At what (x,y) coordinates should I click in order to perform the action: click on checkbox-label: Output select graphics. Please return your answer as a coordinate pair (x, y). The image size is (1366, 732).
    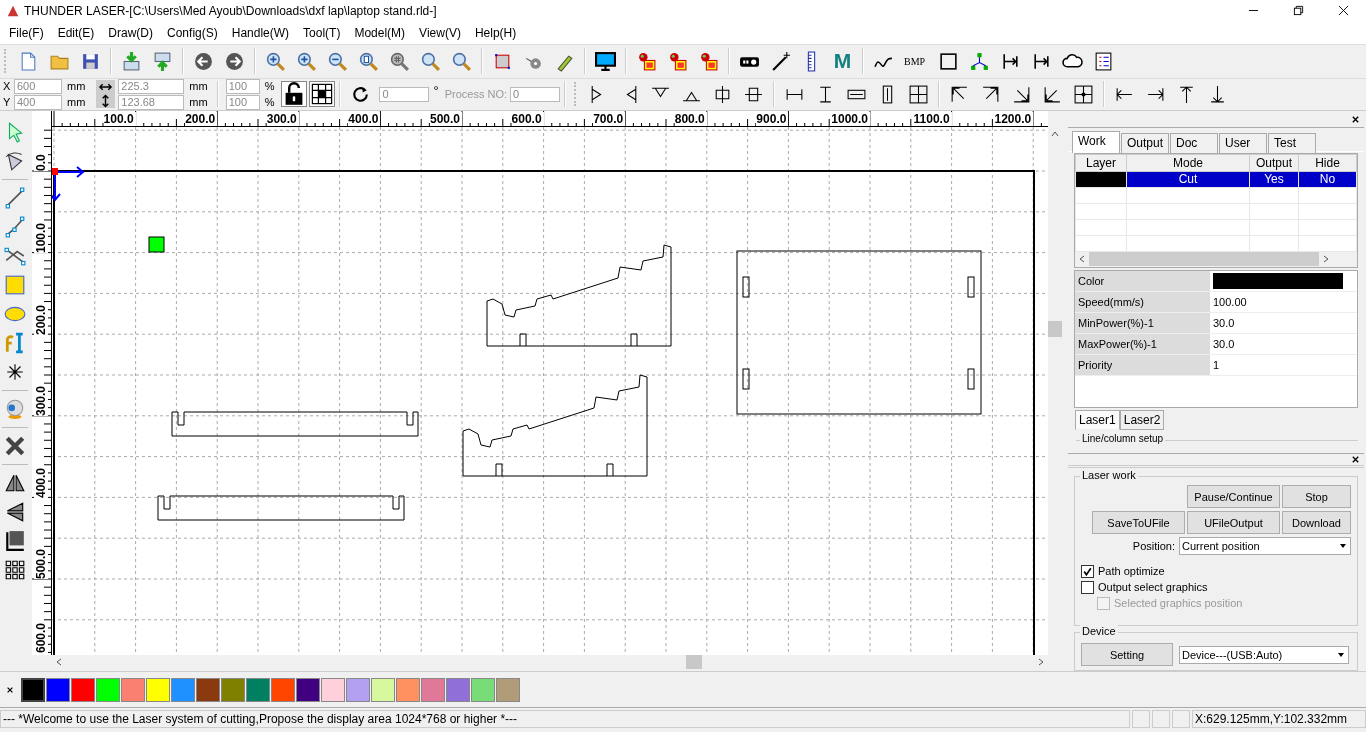
    Looking at the image, I should click on (1153, 587).